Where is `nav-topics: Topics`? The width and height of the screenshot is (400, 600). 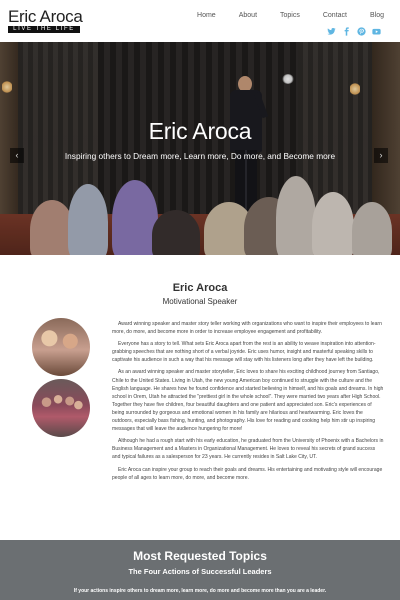
nav-topics: Topics is located at coordinates (290, 15).